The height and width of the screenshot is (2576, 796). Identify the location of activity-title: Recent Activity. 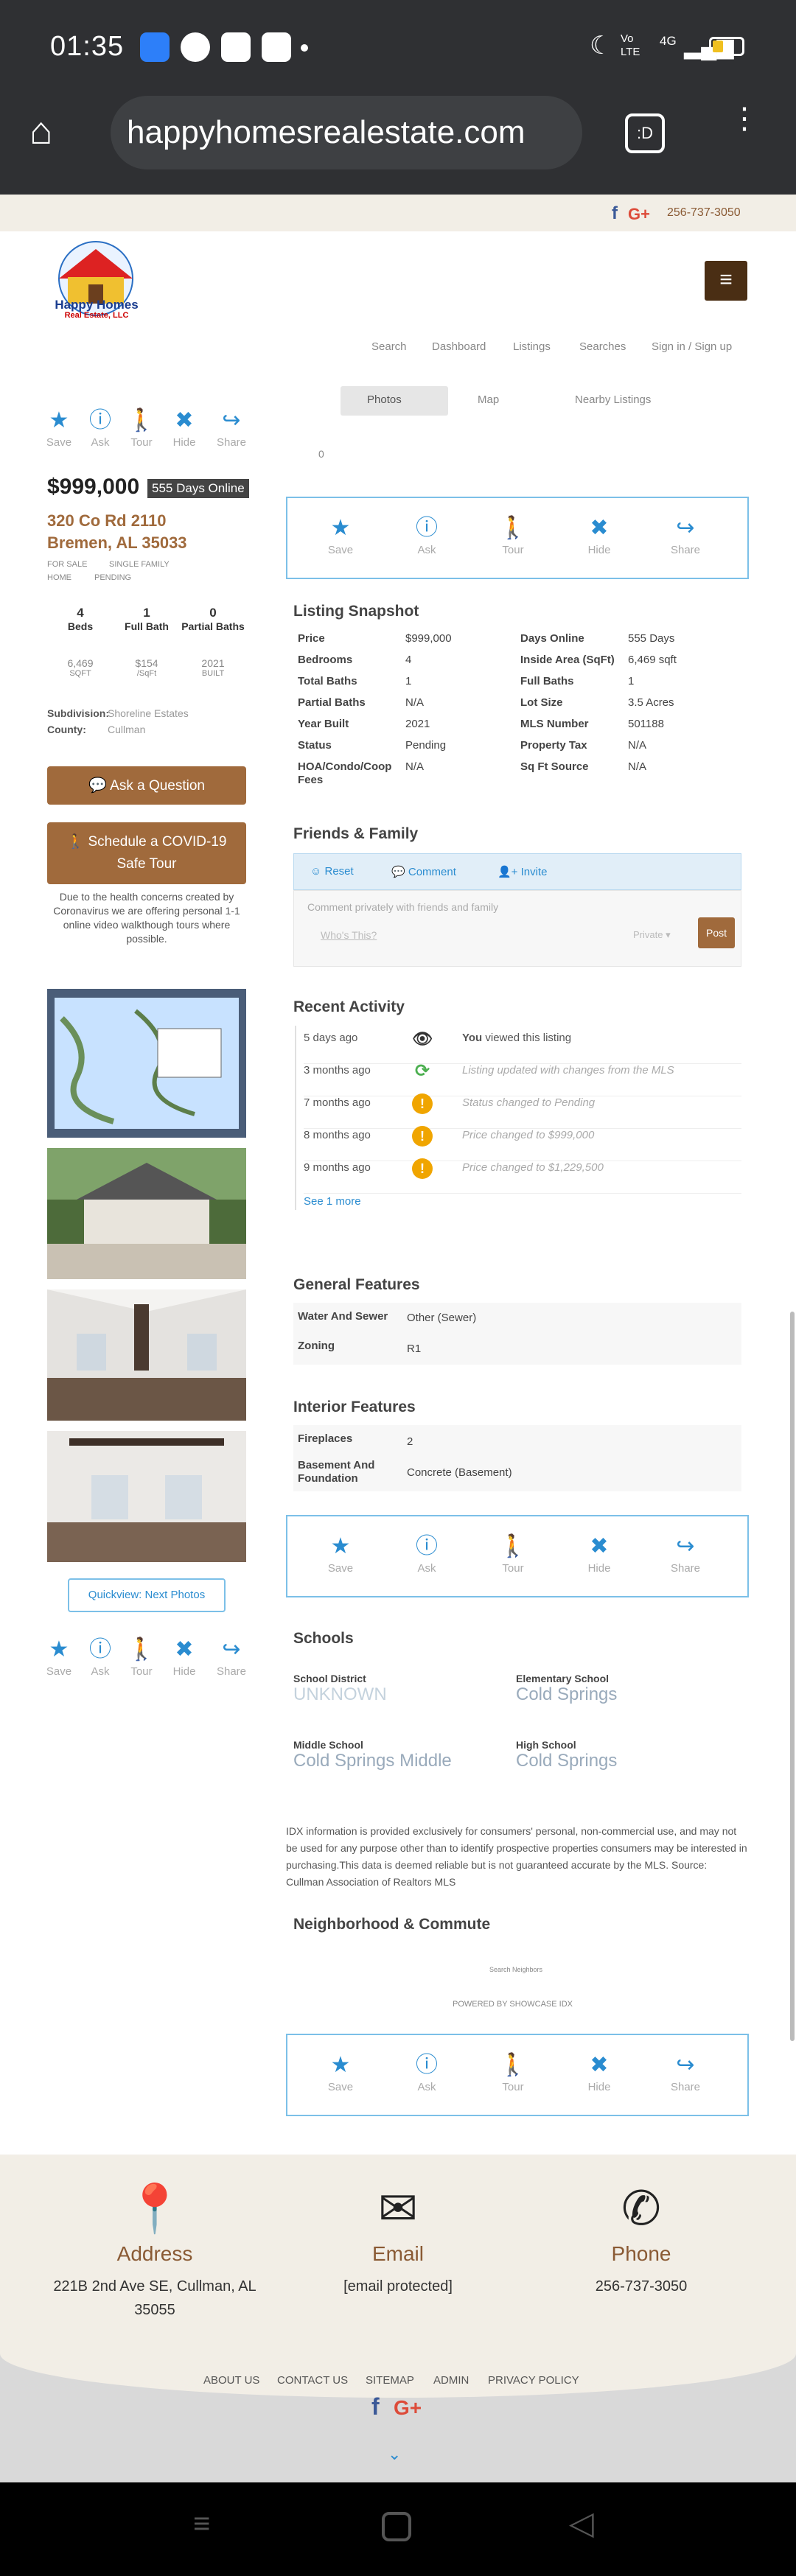
(349, 1006).